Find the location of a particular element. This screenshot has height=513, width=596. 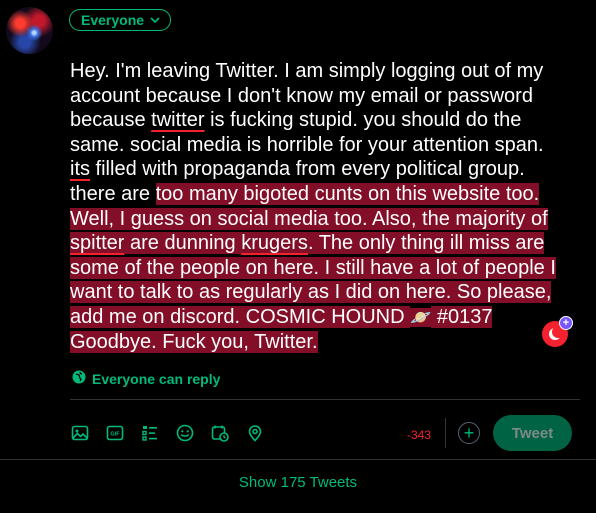

misspelled-word: krugers is located at coordinates (274, 243).